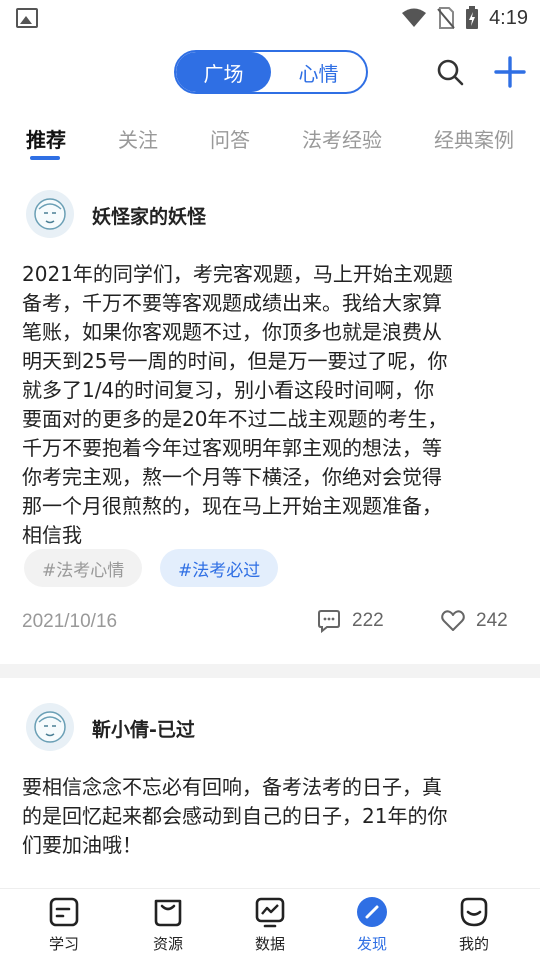 The height and width of the screenshot is (960, 540). I want to click on status-bar: 4:19, so click(270, 18).